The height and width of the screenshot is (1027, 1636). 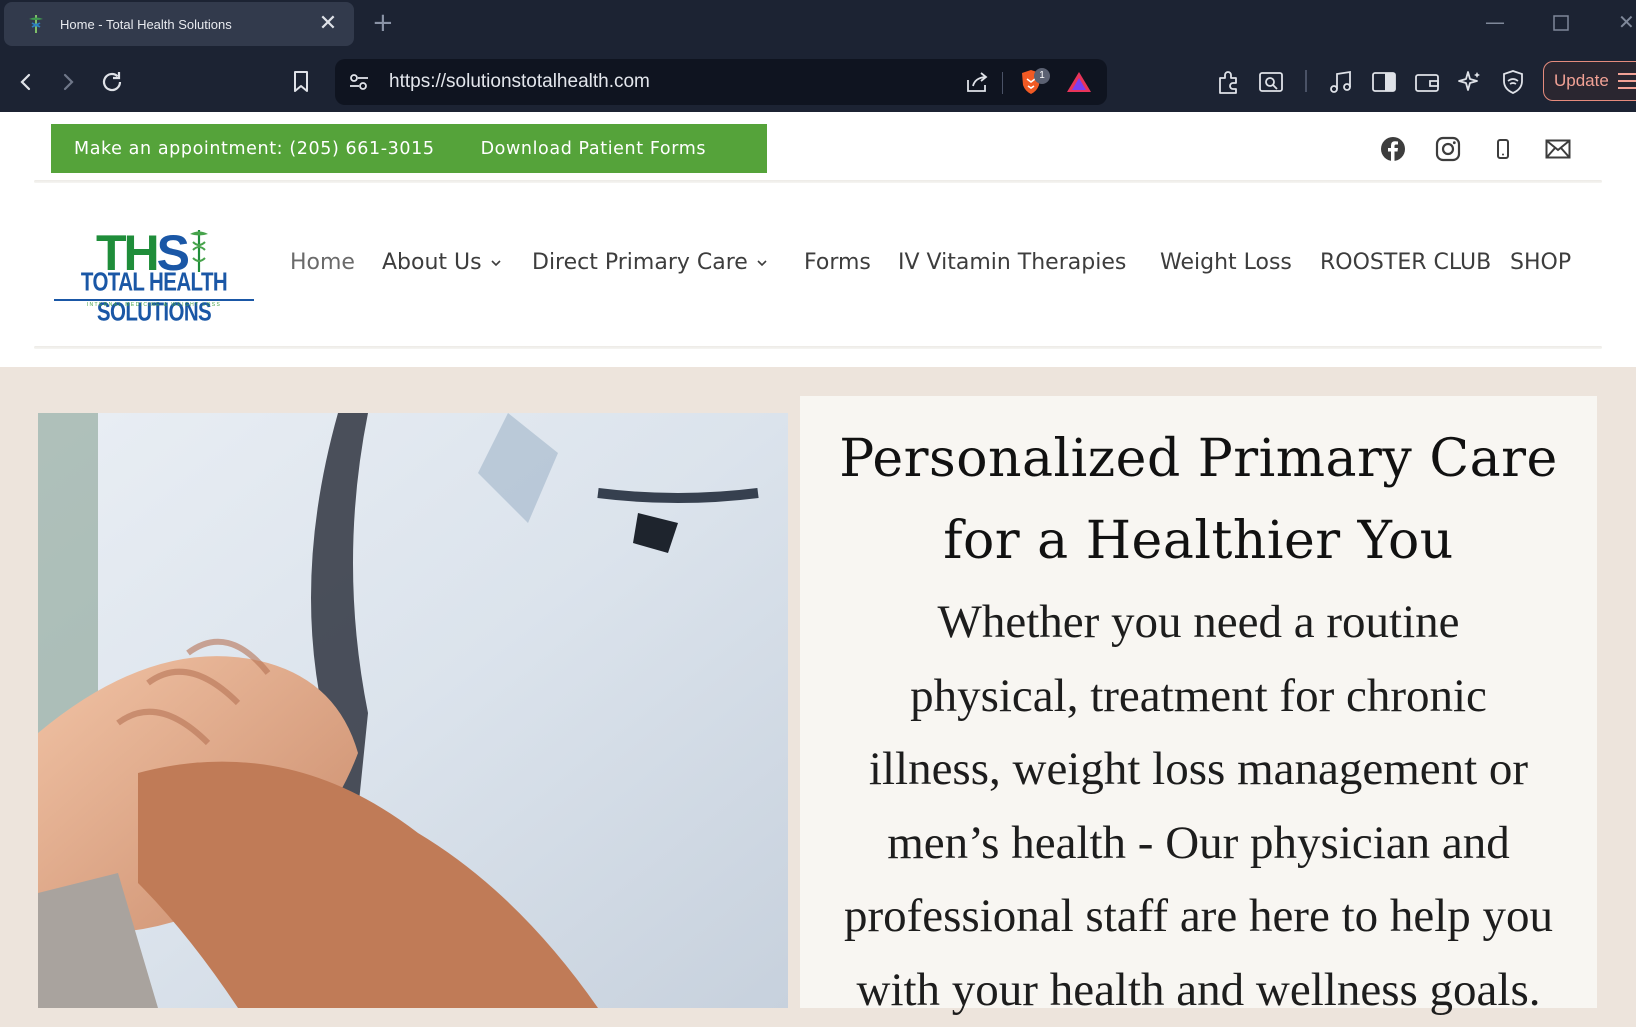 I want to click on toolbar-divider, so click(x=1306, y=81).